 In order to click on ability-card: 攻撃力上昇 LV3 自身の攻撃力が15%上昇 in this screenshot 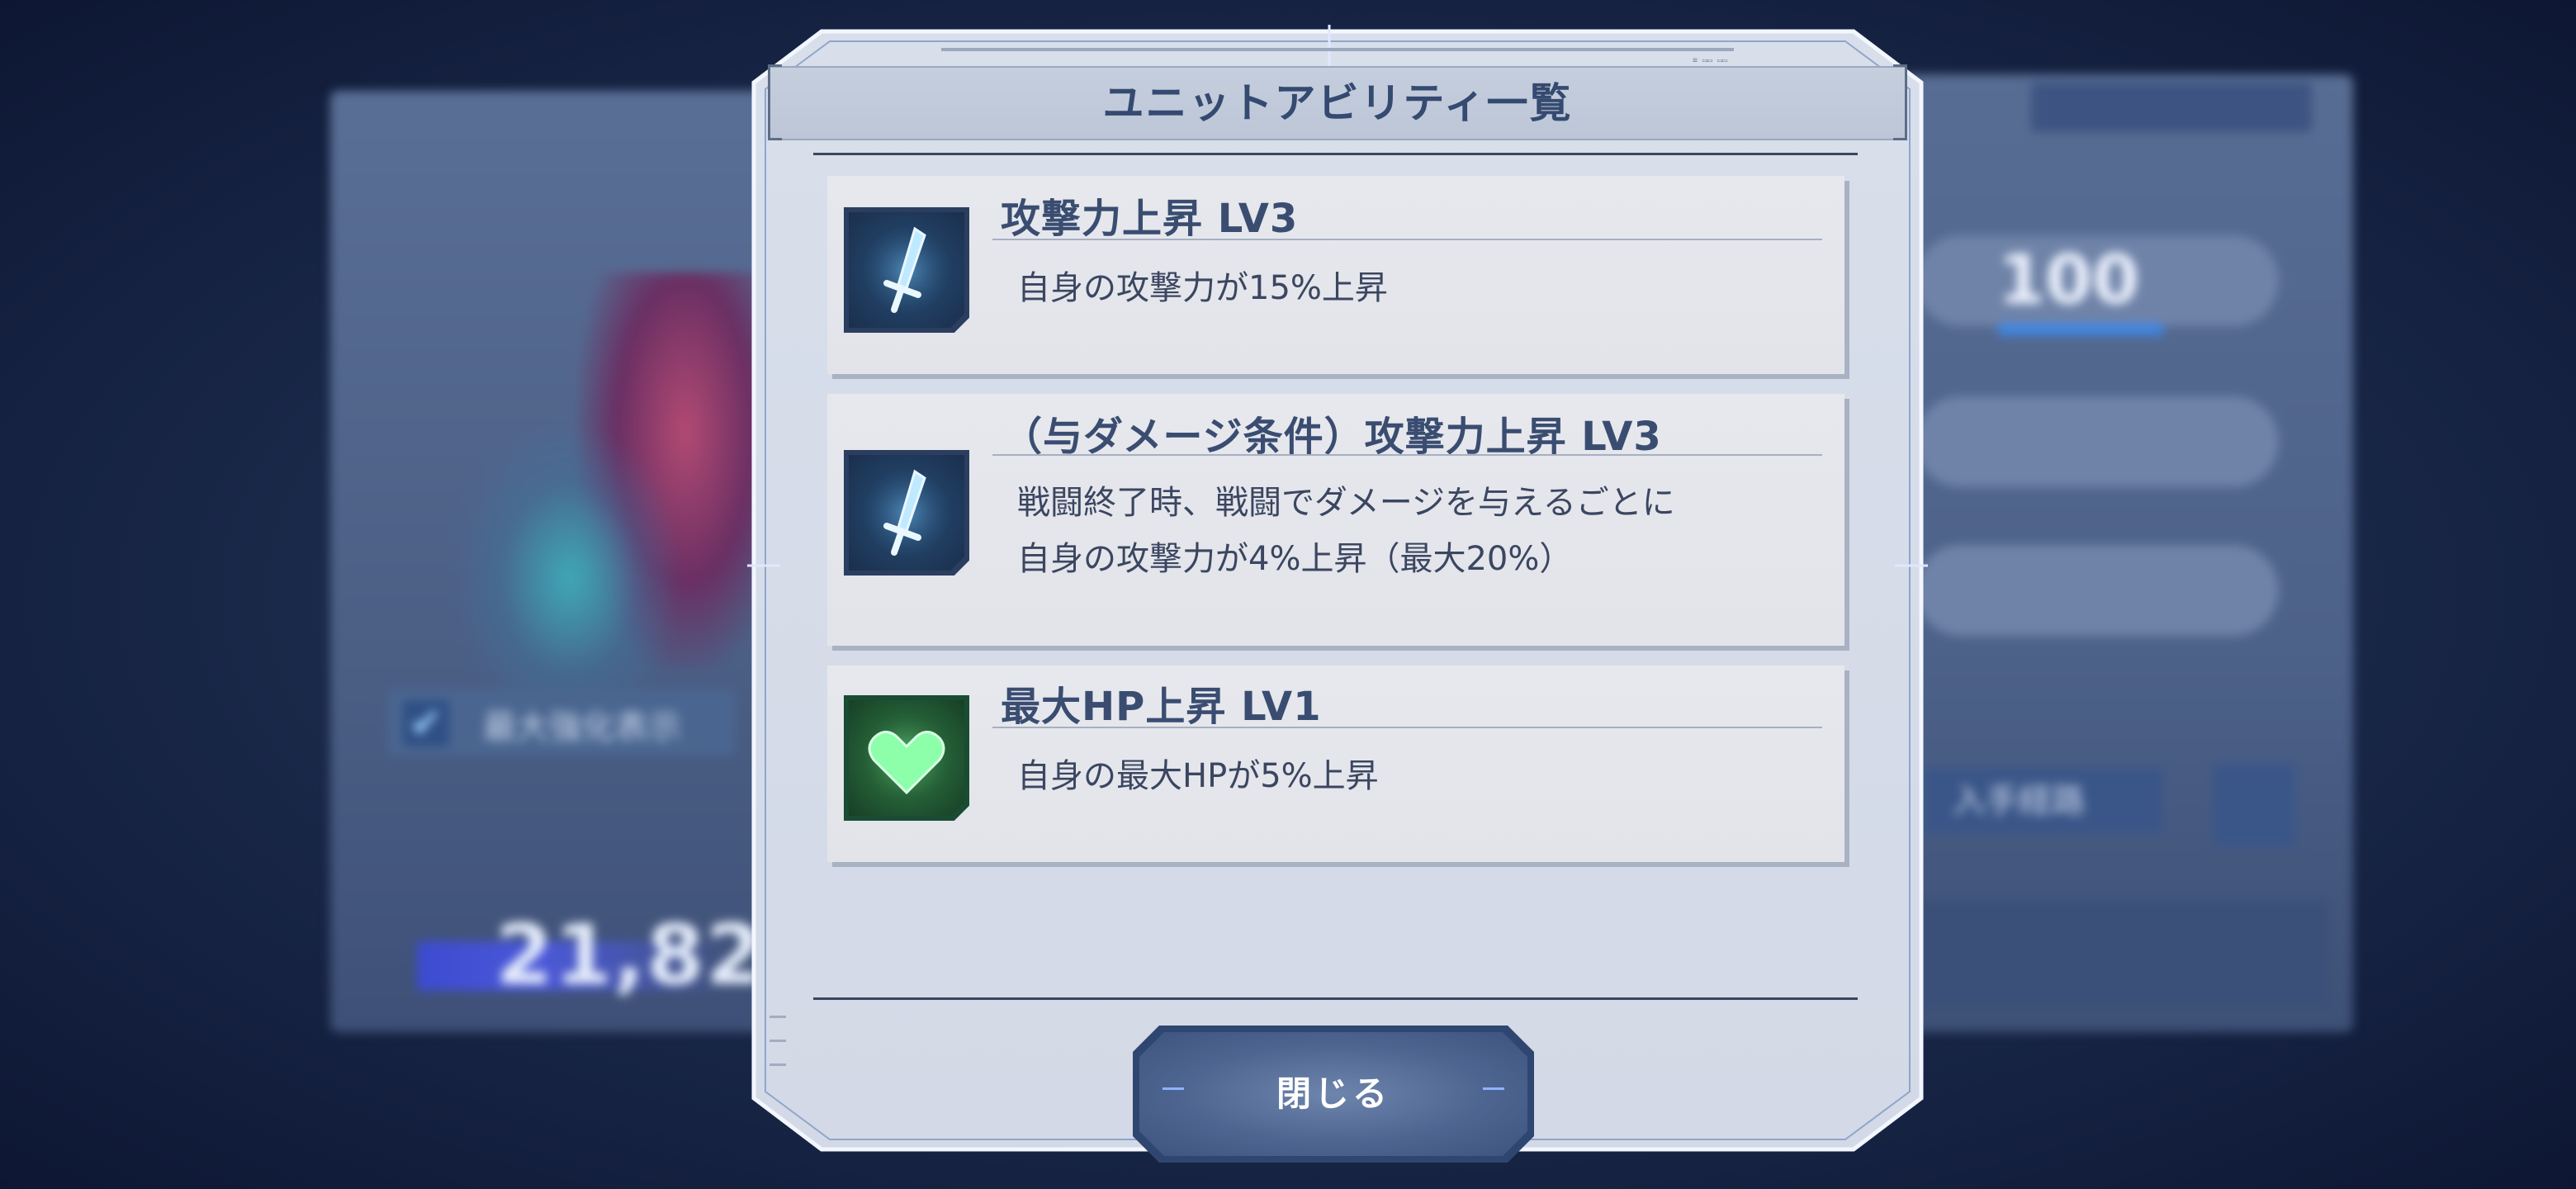, I will do `click(1335, 275)`.